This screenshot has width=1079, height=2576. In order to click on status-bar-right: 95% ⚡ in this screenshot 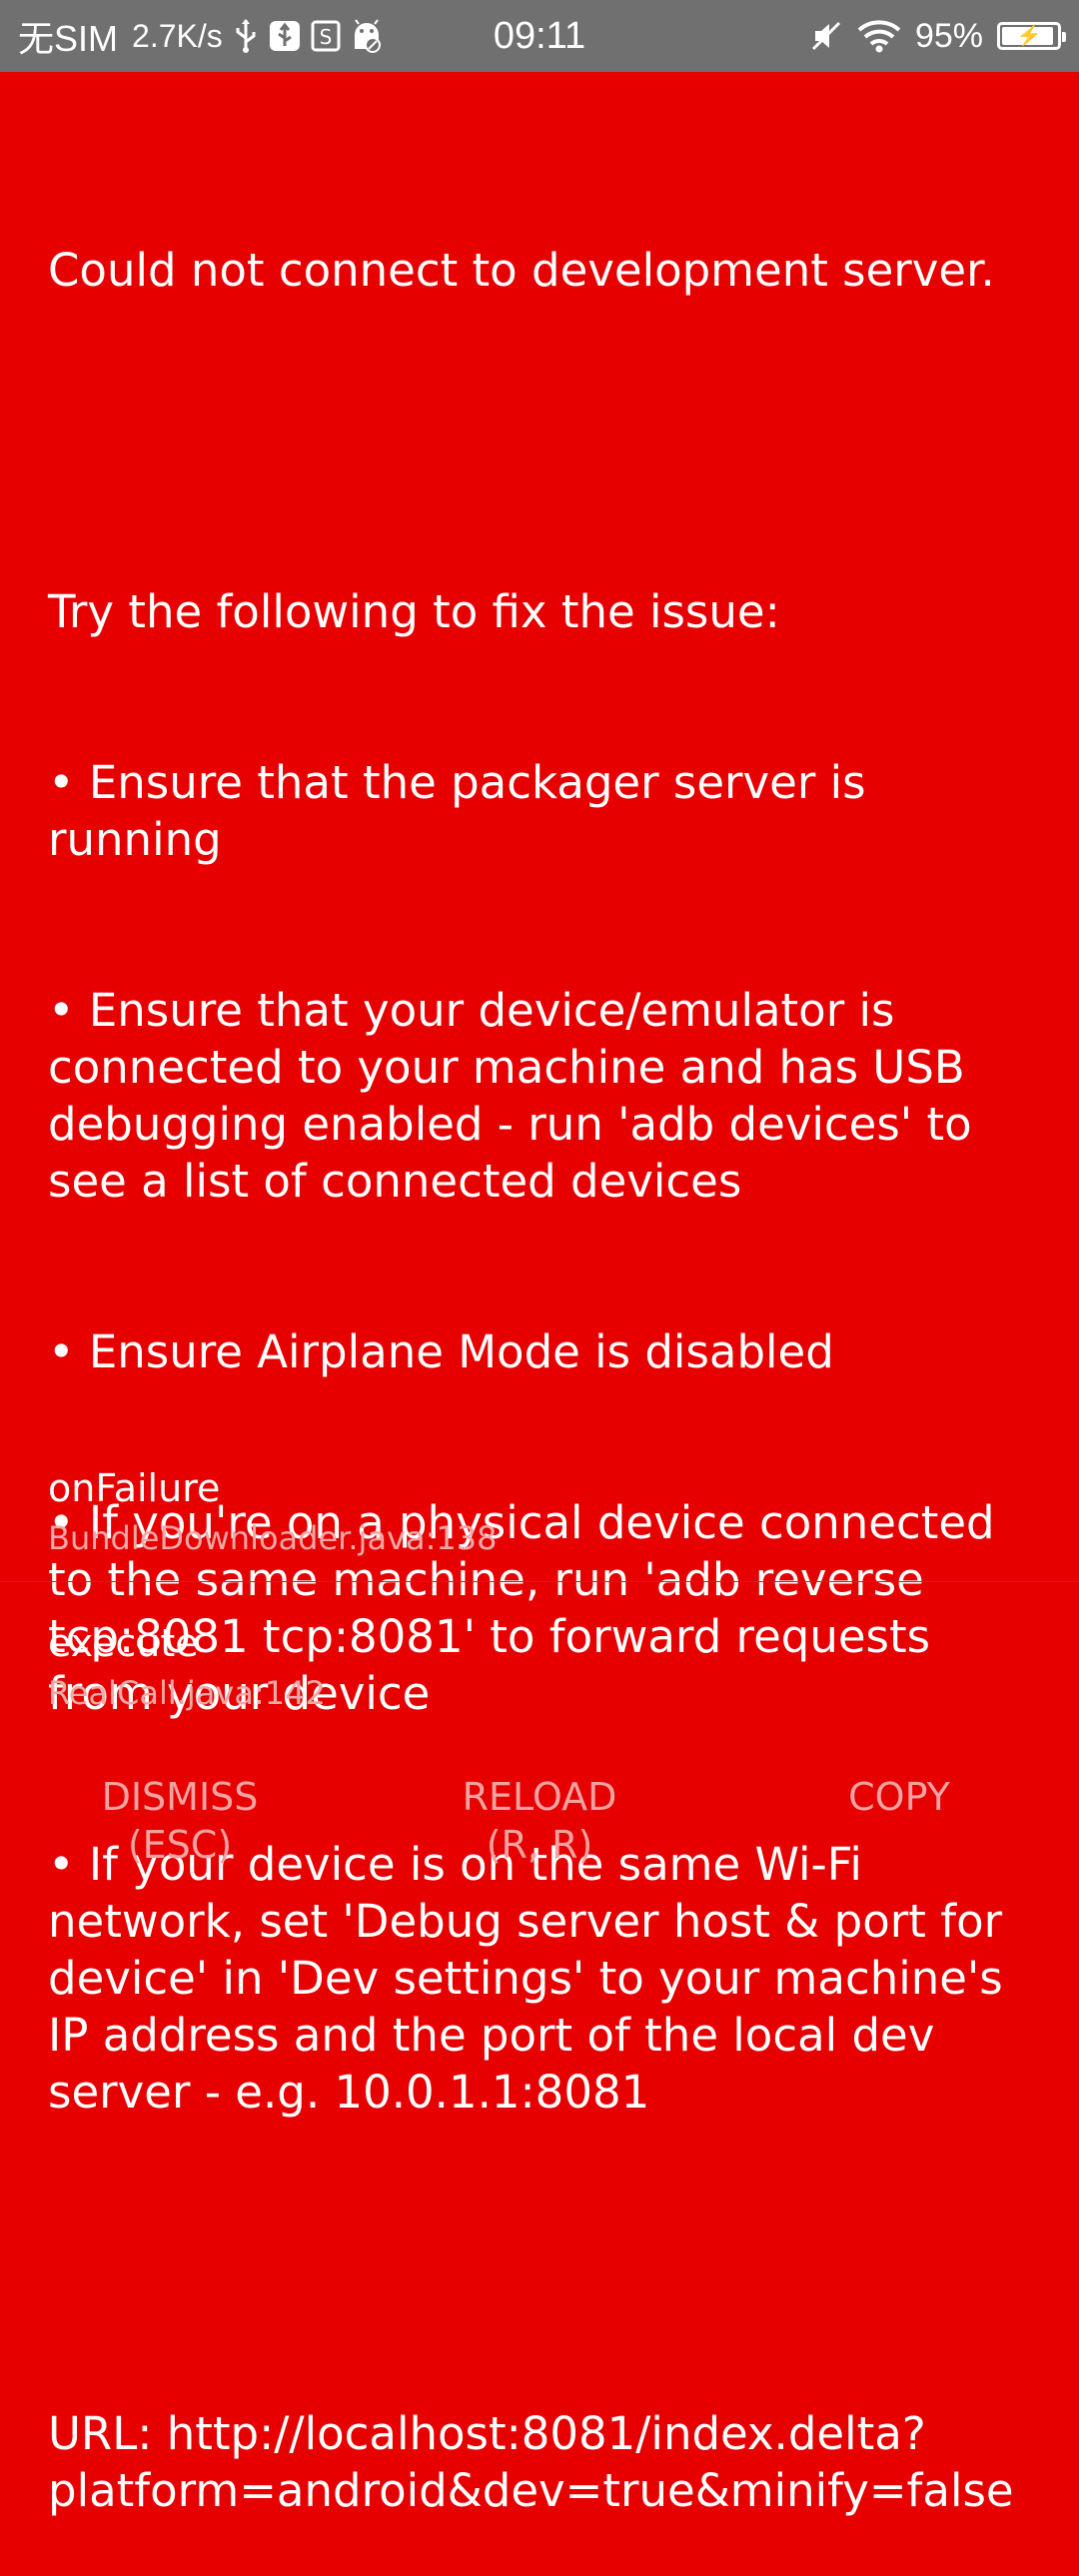, I will do `click(937, 36)`.